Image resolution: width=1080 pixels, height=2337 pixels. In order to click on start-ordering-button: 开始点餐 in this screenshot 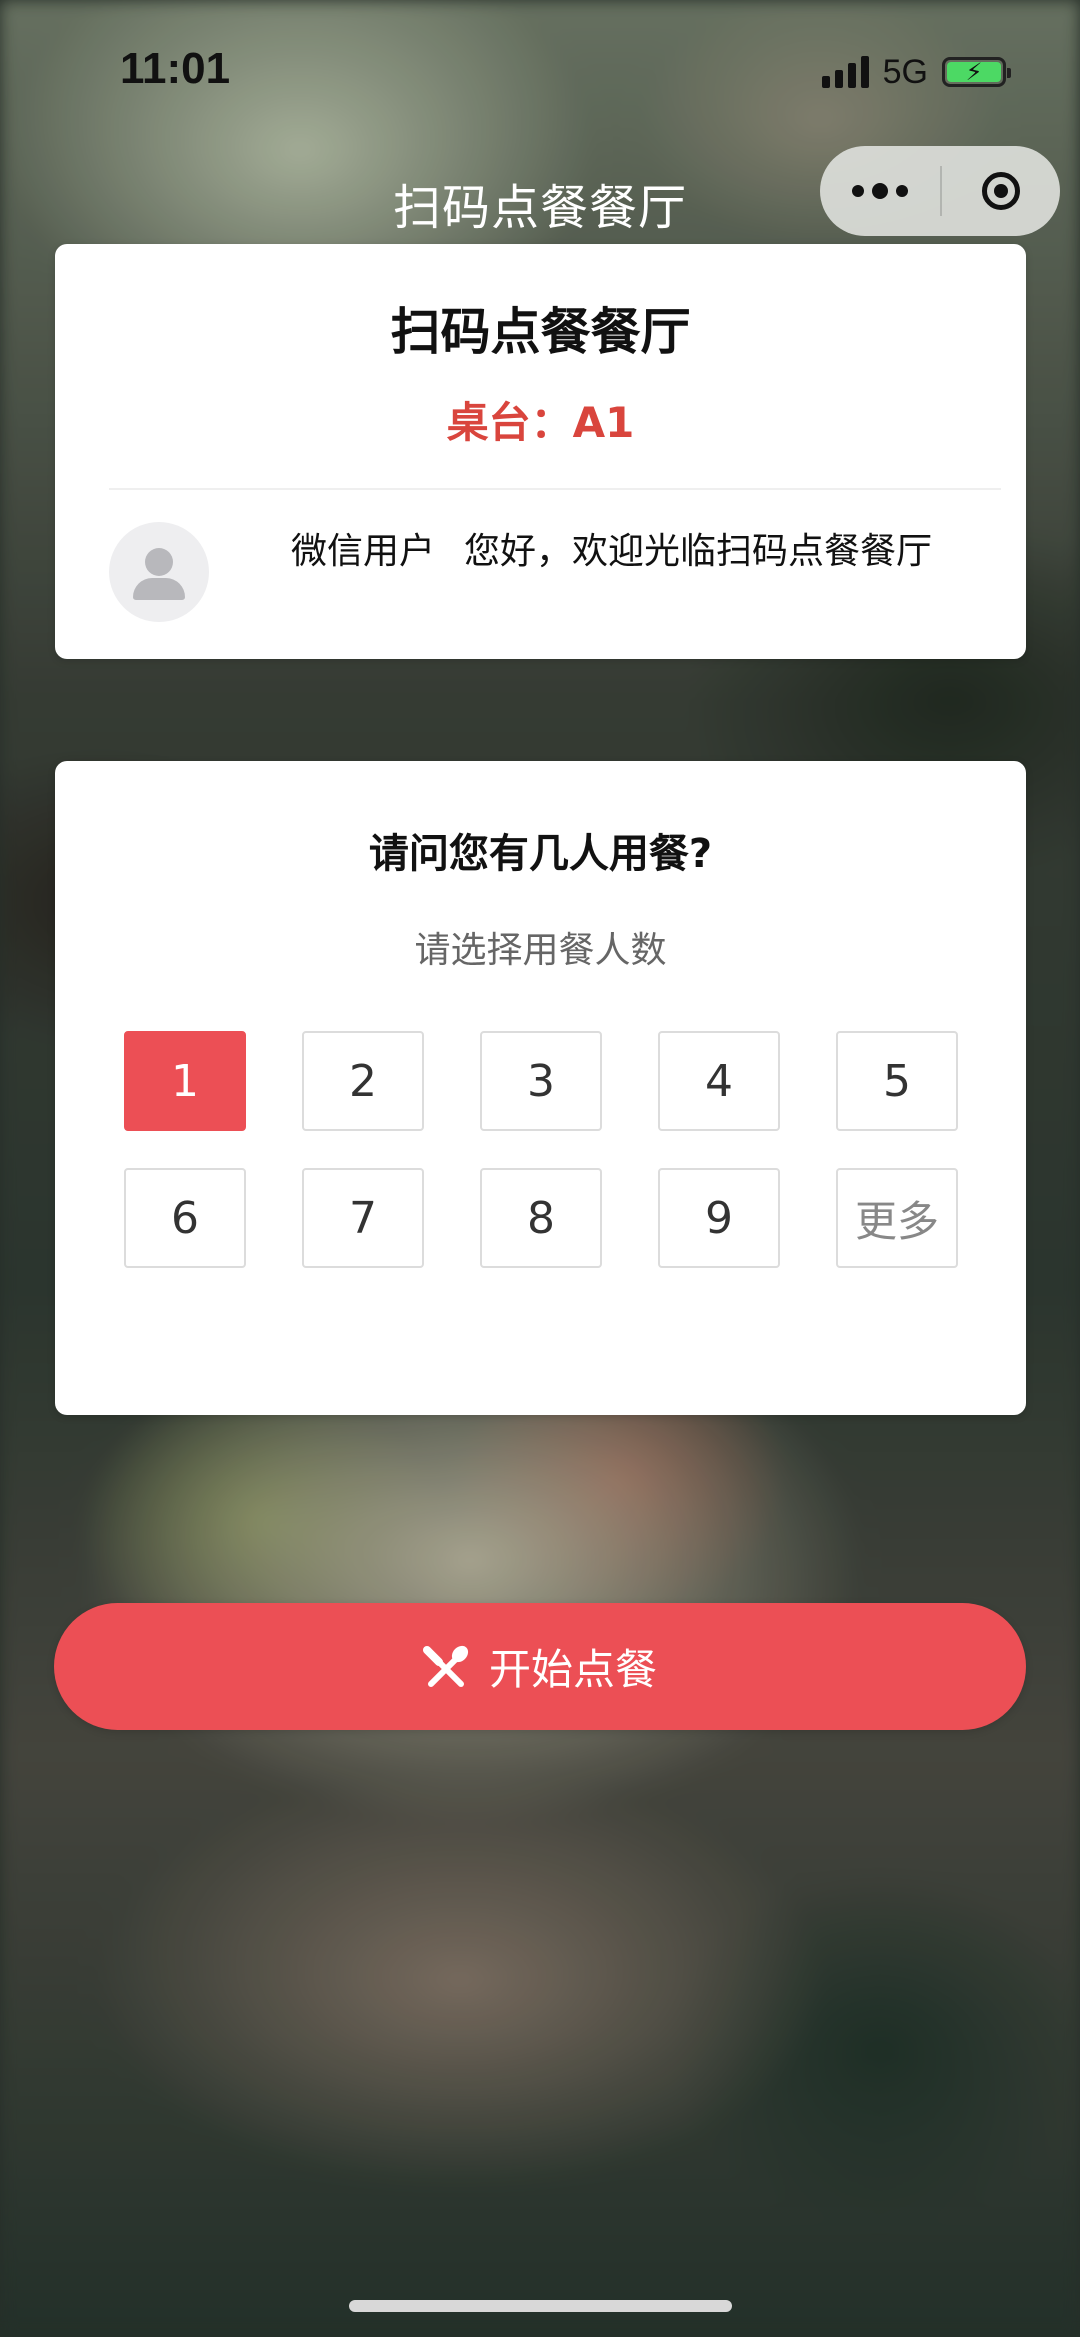, I will do `click(540, 1666)`.